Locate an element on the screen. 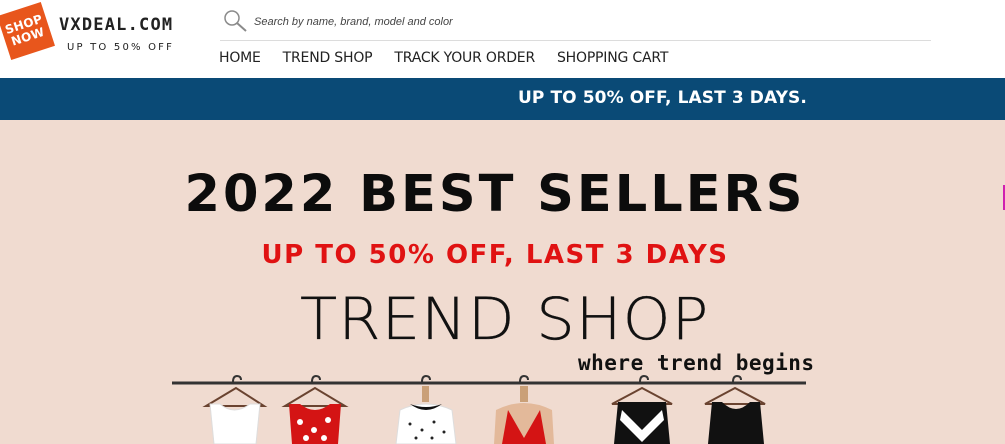 The width and height of the screenshot is (1005, 444). promo-bar: UP TO 50% OFF, LAST 3 DAYS. is located at coordinates (502, 99).